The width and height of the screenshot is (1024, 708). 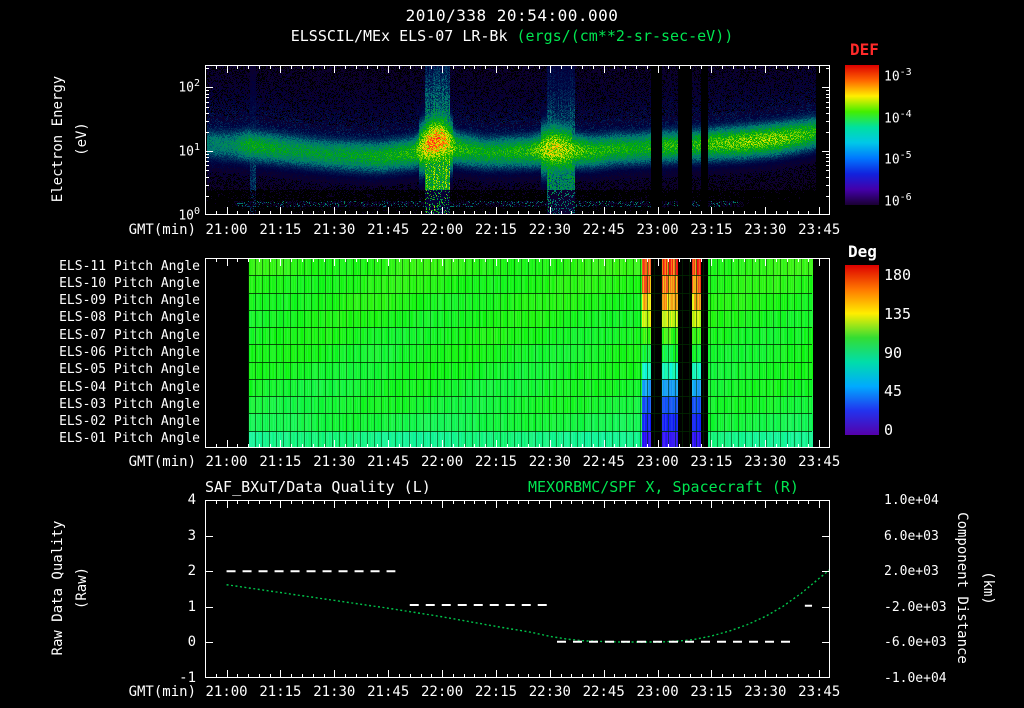 I want to click on distance-ylabel-line1: Component Distance, so click(x=962, y=588).